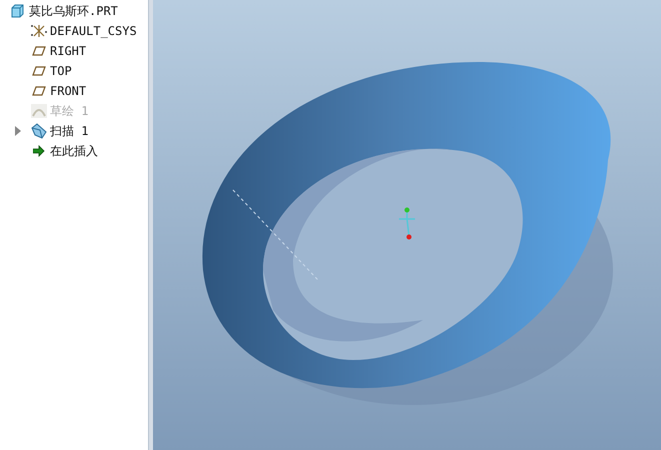  What do you see at coordinates (74, 151) in the screenshot?
I see `tree-item: 在此插入` at bounding box center [74, 151].